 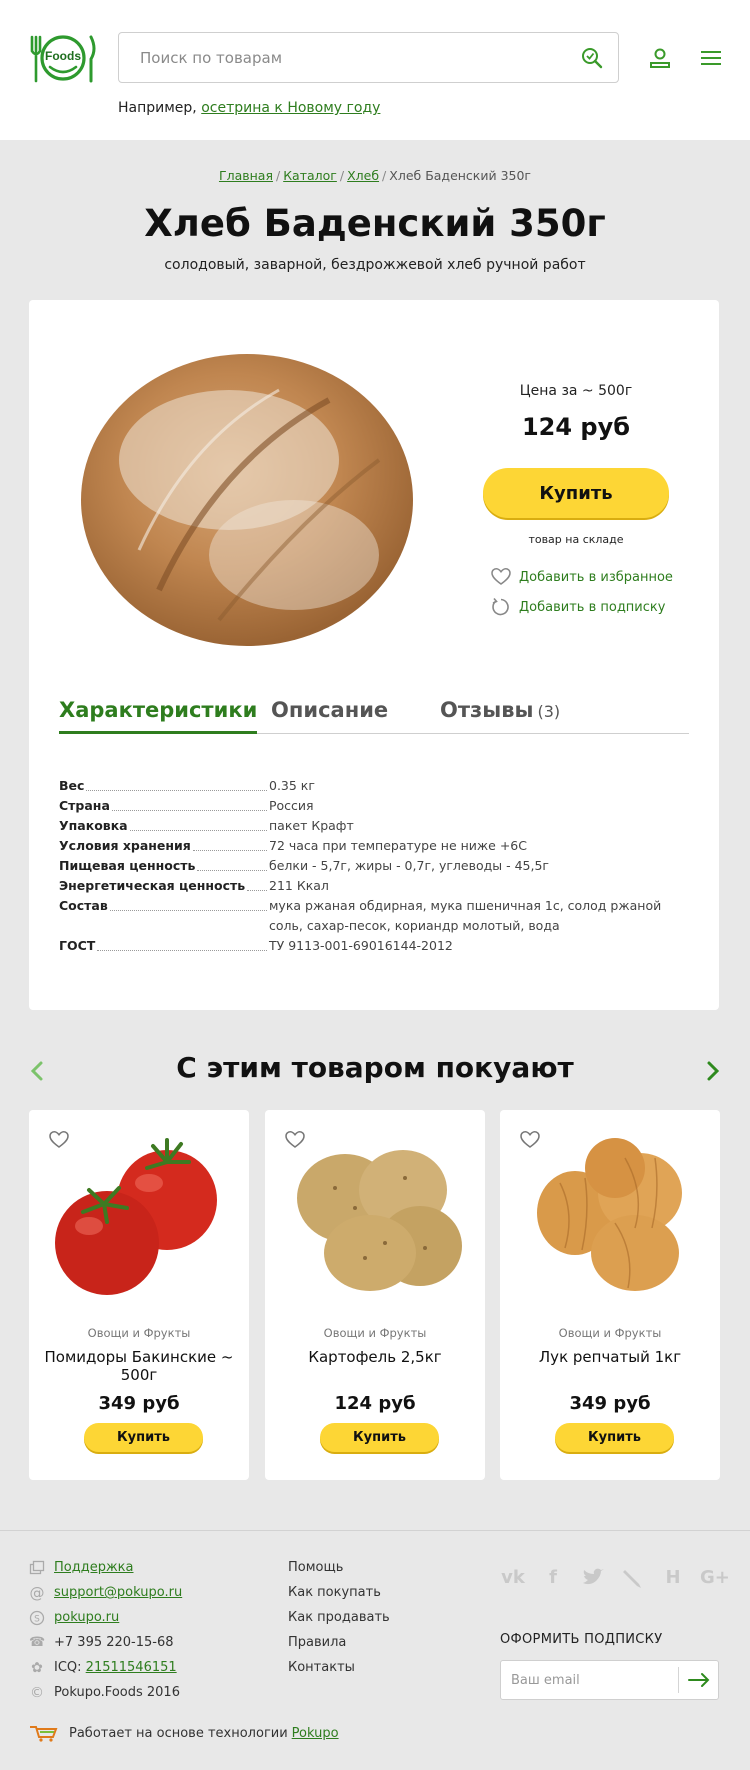 I want to click on carousel-next-arrow-icon, so click(x=713, y=1071).